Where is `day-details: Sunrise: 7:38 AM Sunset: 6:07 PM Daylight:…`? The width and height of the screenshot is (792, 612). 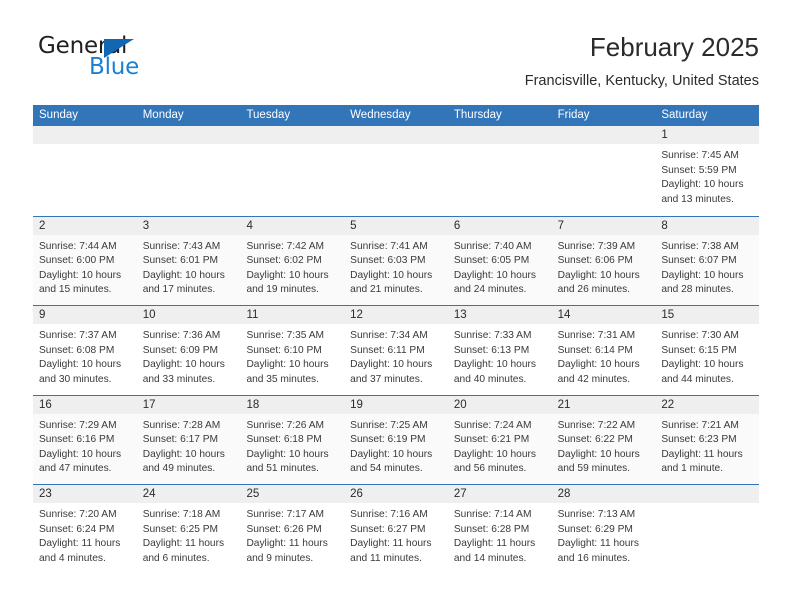 day-details: Sunrise: 7:38 AM Sunset: 6:07 PM Daylight:… is located at coordinates (707, 266).